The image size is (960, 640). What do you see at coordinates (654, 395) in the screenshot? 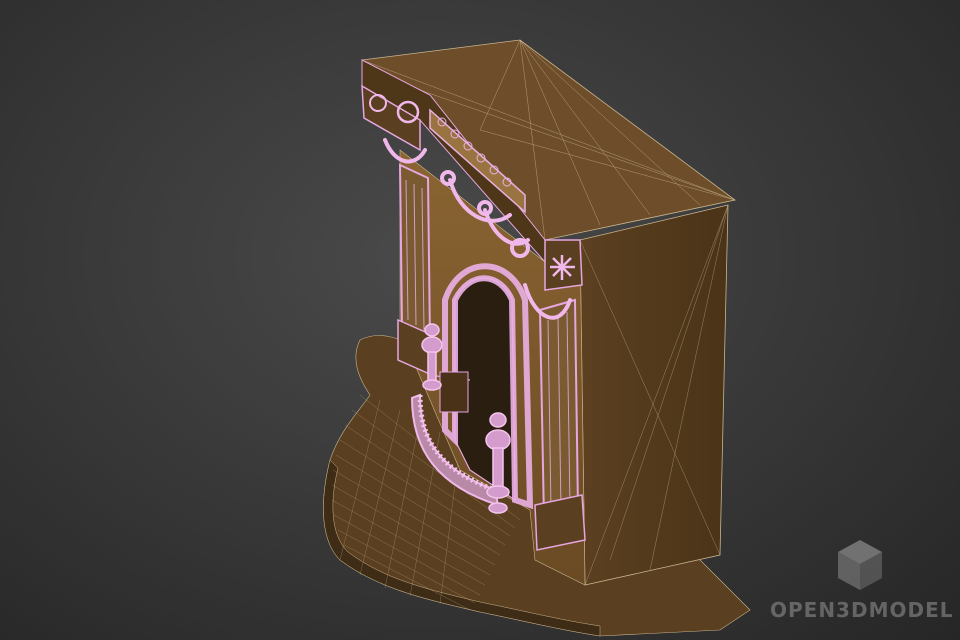
I see `fireplace-side-panel` at bounding box center [654, 395].